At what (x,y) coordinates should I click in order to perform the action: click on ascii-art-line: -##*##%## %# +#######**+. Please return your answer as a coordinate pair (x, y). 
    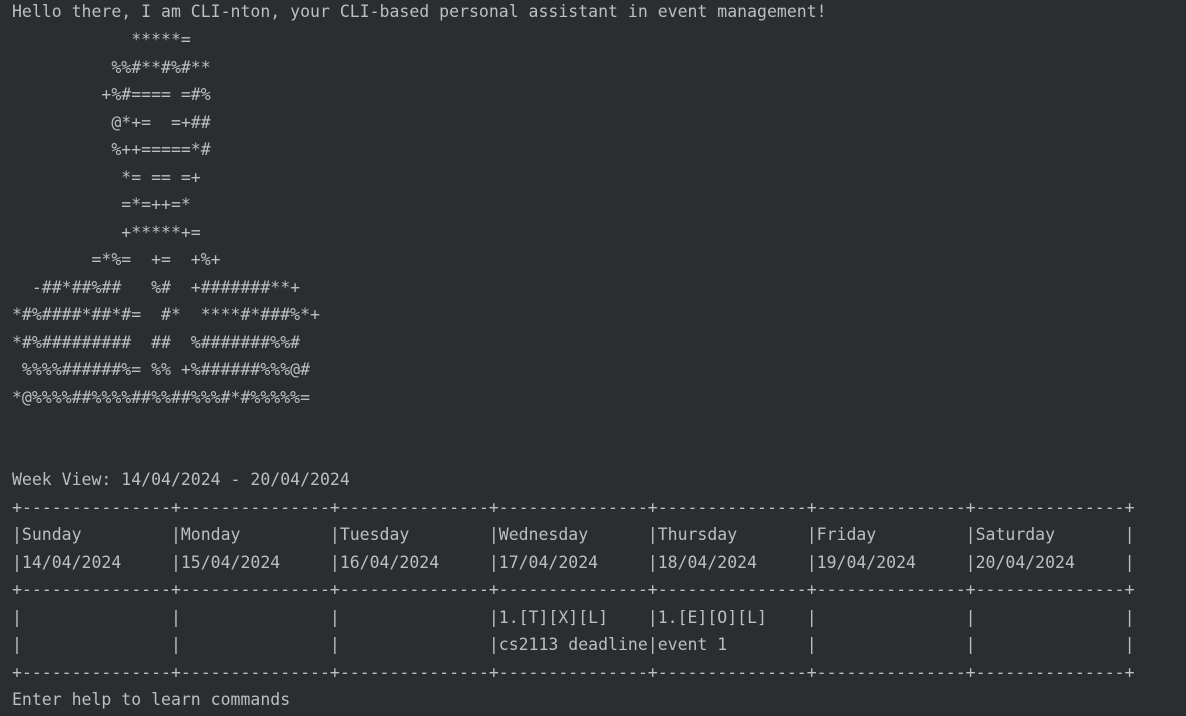
    Looking at the image, I should click on (156, 287).